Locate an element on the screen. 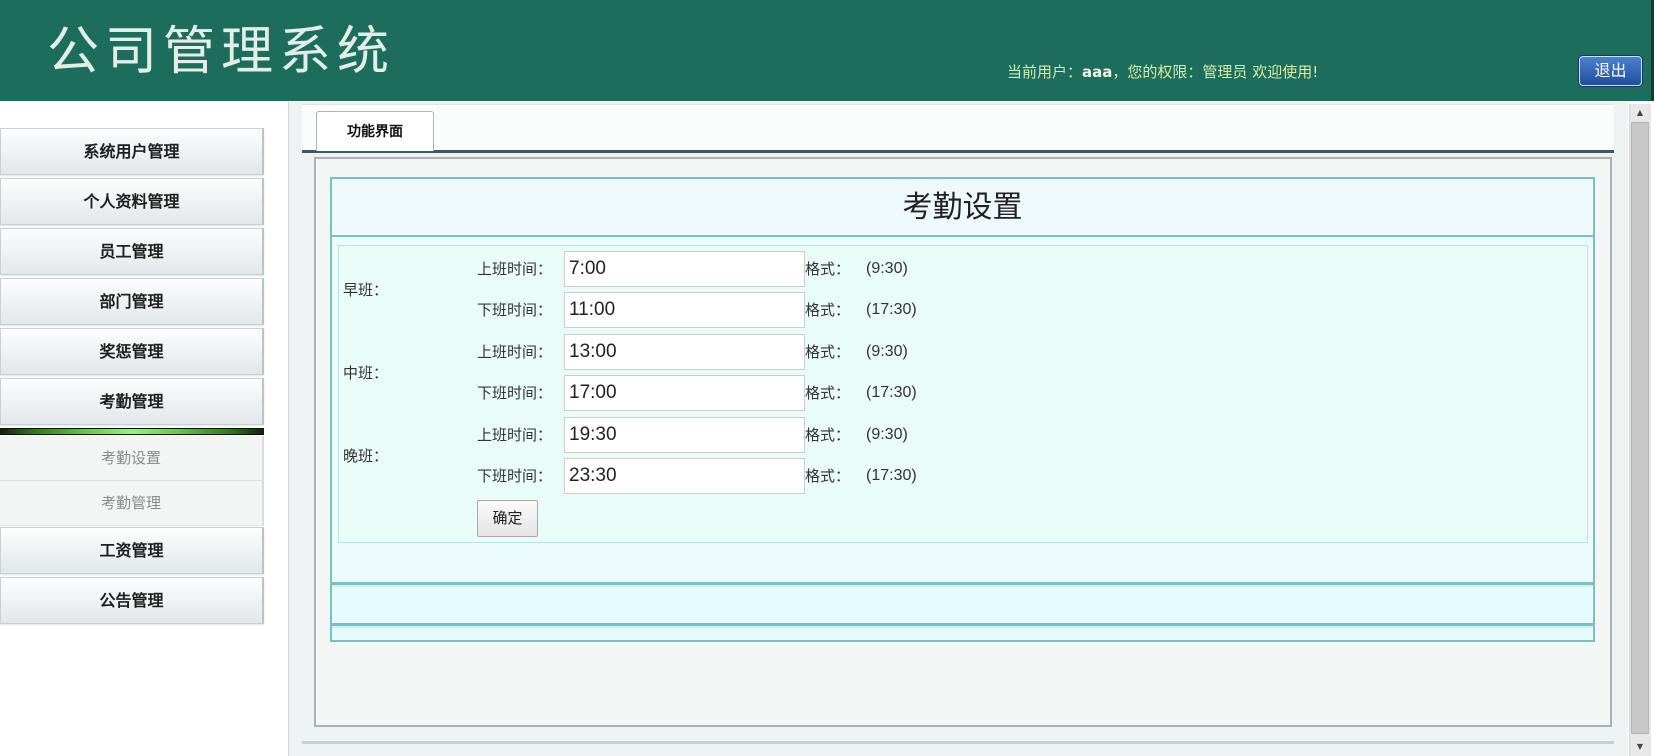 The image size is (1654, 756). tab-strip is located at coordinates (958, 128).